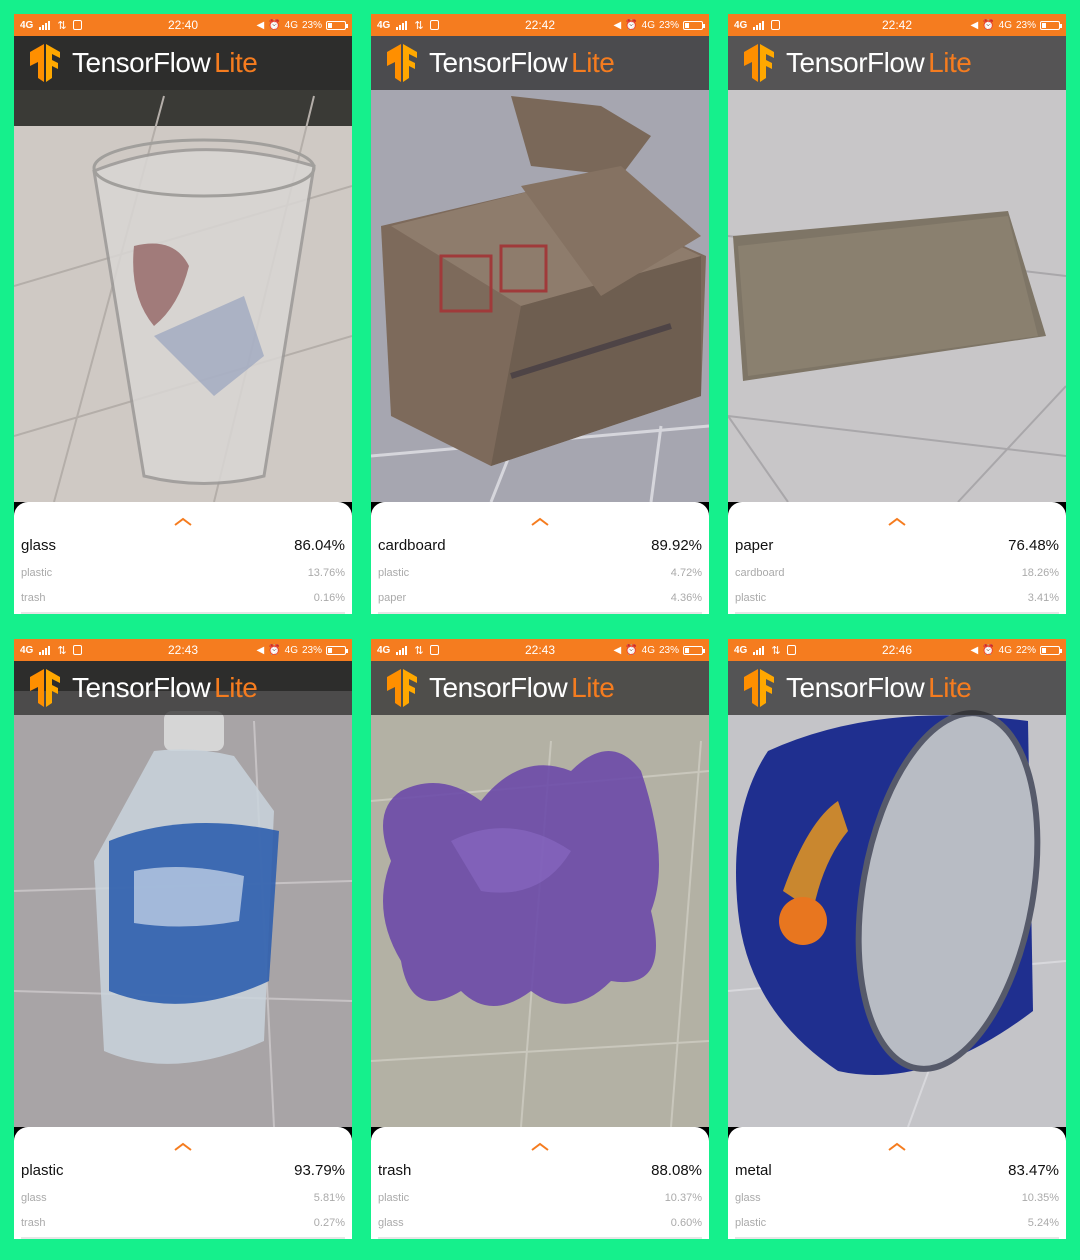  I want to click on network-type-right: 4G, so click(648, 25).